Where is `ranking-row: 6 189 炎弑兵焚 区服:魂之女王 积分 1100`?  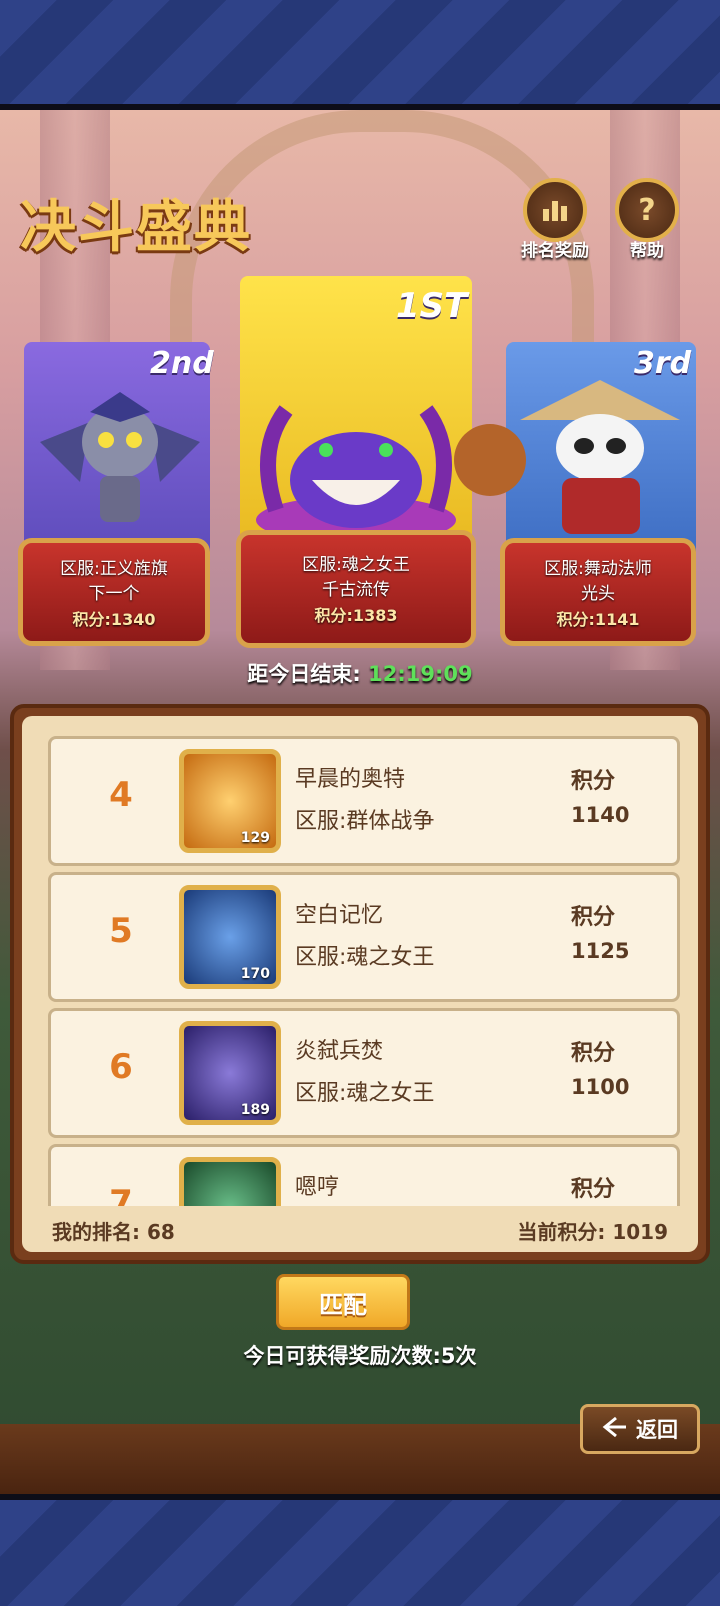
ranking-row: 6 189 炎弑兵焚 区服:魂之女王 积分 1100 is located at coordinates (364, 1073).